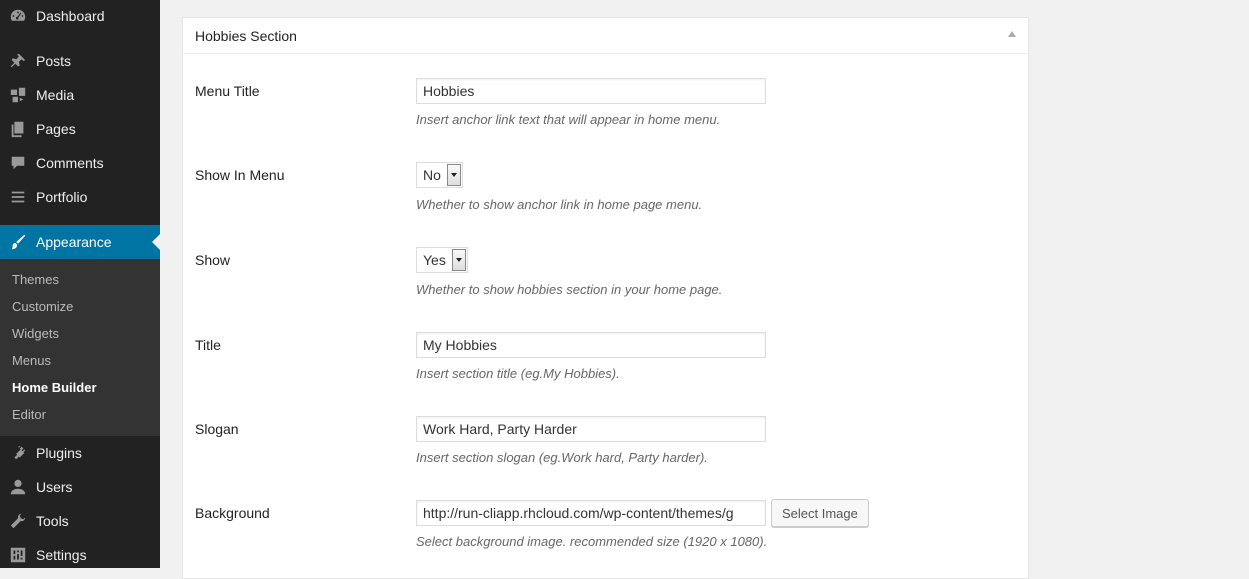 Image resolution: width=1249 pixels, height=579 pixels. I want to click on sidebar-item-posts: Posts, so click(80, 61).